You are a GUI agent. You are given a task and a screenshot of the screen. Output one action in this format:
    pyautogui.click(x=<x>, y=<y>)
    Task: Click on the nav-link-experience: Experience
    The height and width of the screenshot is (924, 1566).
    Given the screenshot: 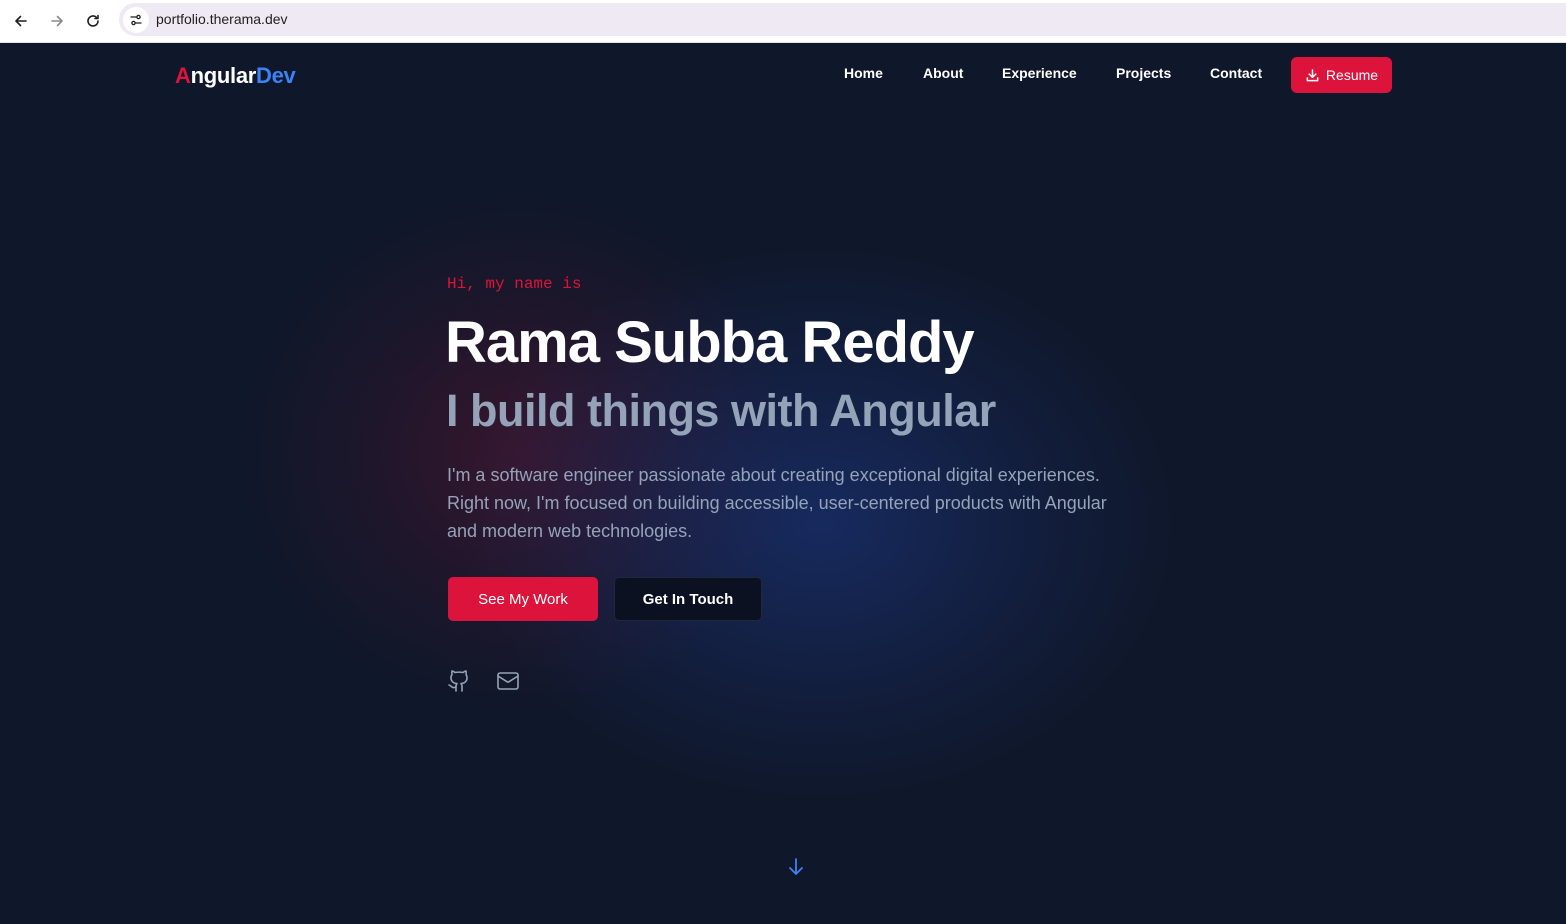 What is the action you would take?
    pyautogui.click(x=1039, y=73)
    